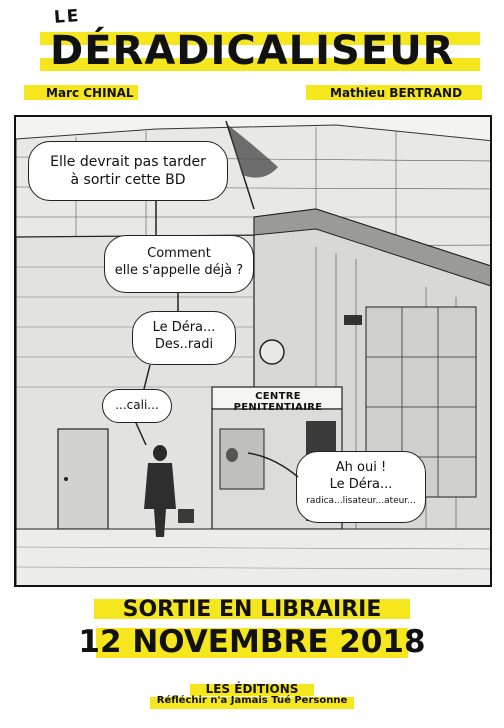 The height and width of the screenshot is (728, 504). Describe the element at coordinates (396, 93) in the screenshot. I see `author-artist: Mathieu BERTRAND` at that location.